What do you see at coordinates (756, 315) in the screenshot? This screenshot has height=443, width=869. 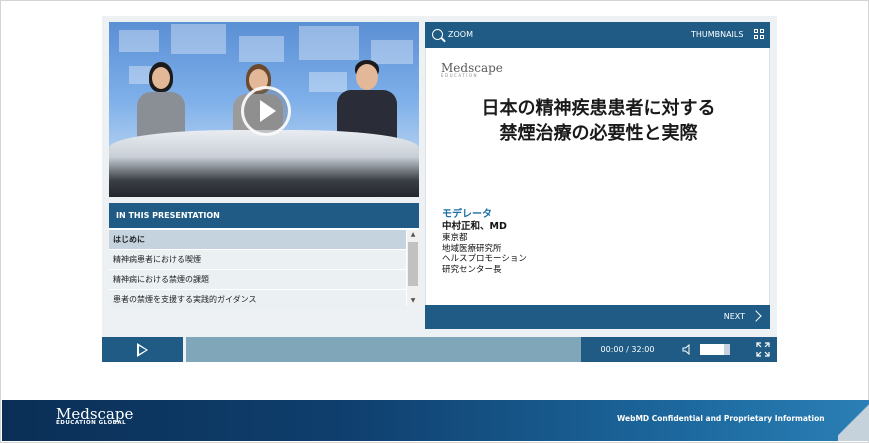 I see `chevron-right-icon` at bounding box center [756, 315].